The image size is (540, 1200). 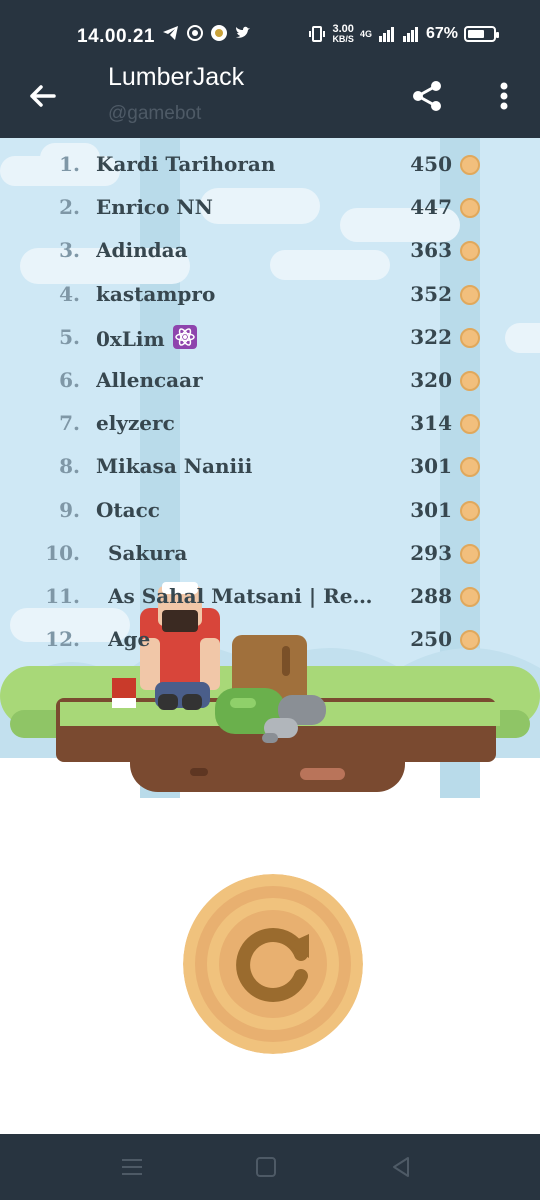 I want to click on score: 293, so click(x=431, y=552).